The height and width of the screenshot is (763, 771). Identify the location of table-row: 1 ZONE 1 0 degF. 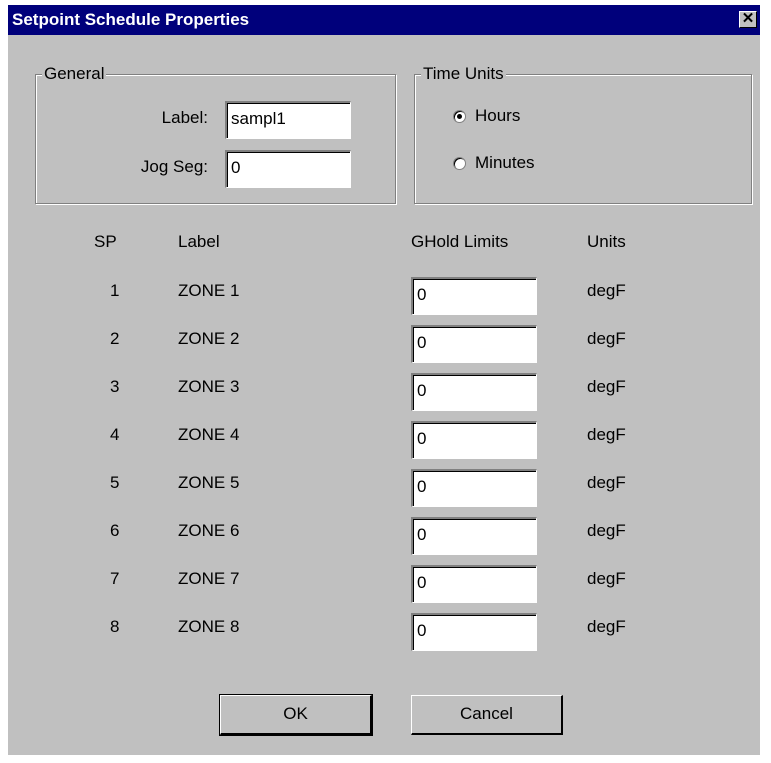
(384, 299).